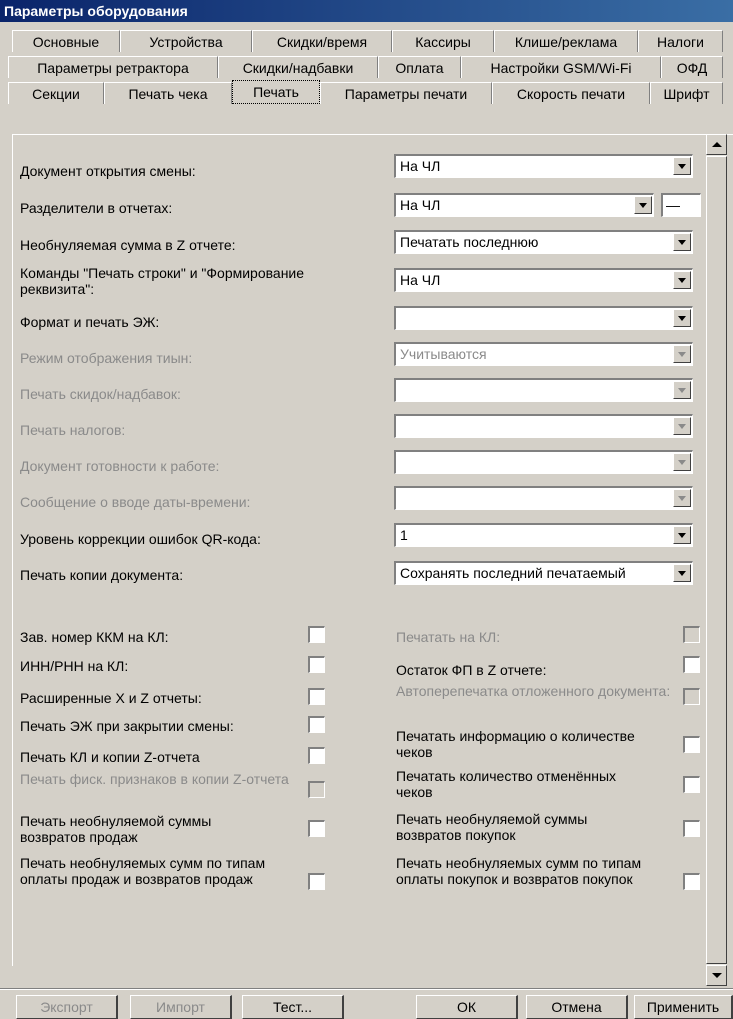  Describe the element at coordinates (67, 1007) in the screenshot. I see `export-button: Экспорт` at that location.